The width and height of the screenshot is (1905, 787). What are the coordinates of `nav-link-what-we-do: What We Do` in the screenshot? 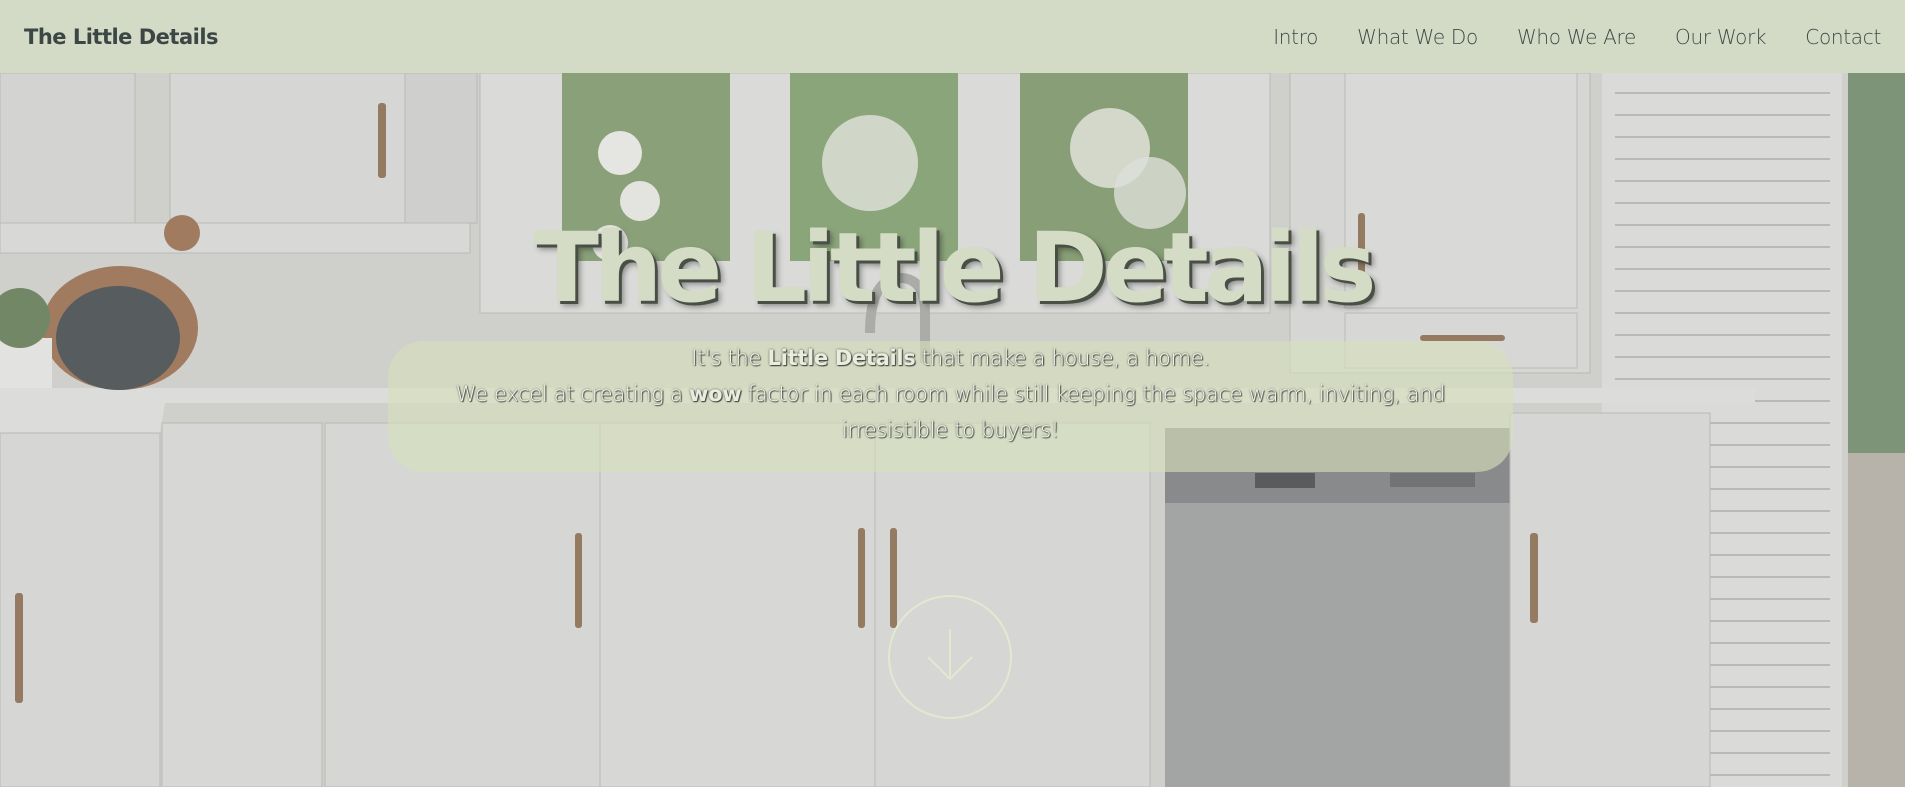 It's located at (1417, 37).